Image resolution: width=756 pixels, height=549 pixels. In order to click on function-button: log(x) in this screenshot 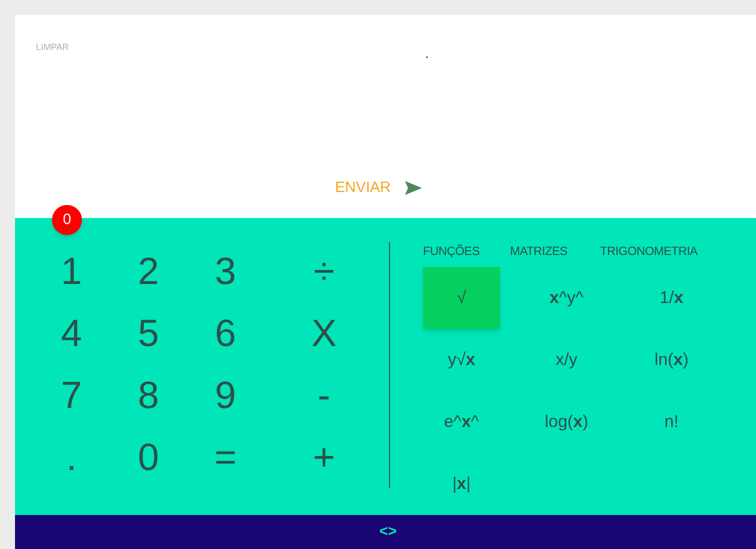, I will do `click(566, 422)`.